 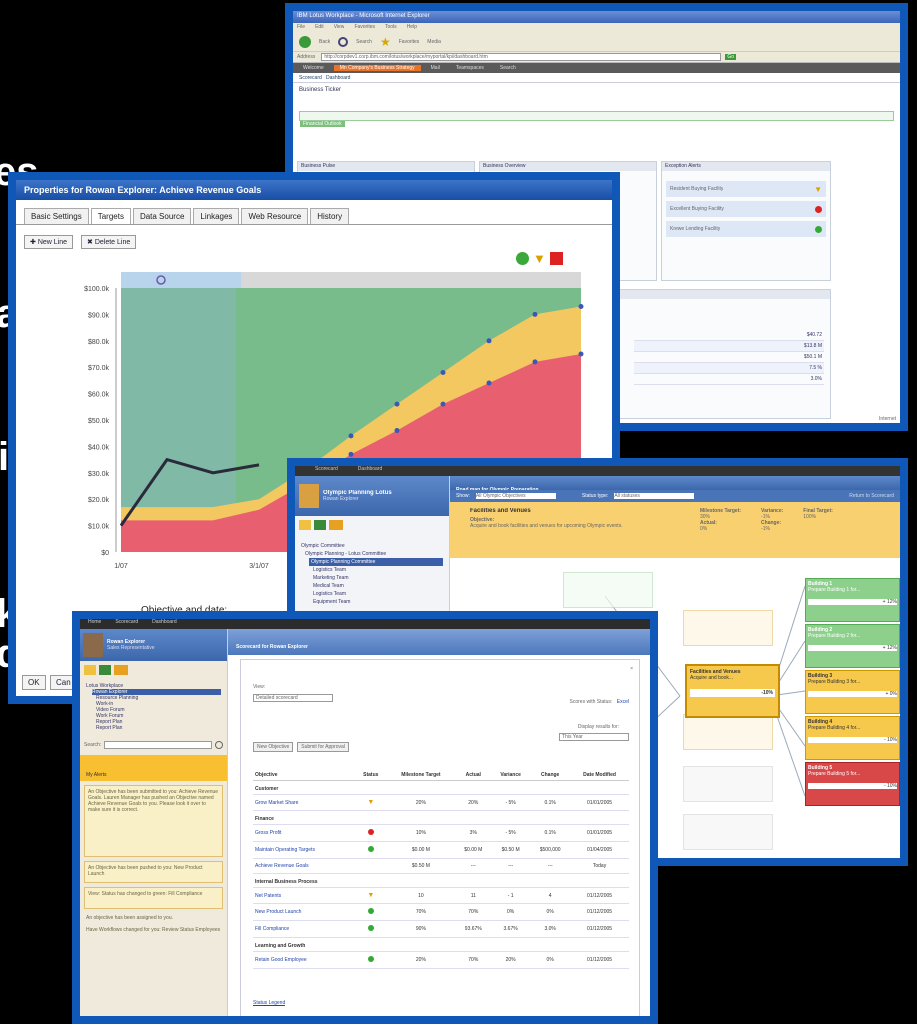 What do you see at coordinates (746, 209) in the screenshot?
I see `alert-row: Excellent Buying Facility` at bounding box center [746, 209].